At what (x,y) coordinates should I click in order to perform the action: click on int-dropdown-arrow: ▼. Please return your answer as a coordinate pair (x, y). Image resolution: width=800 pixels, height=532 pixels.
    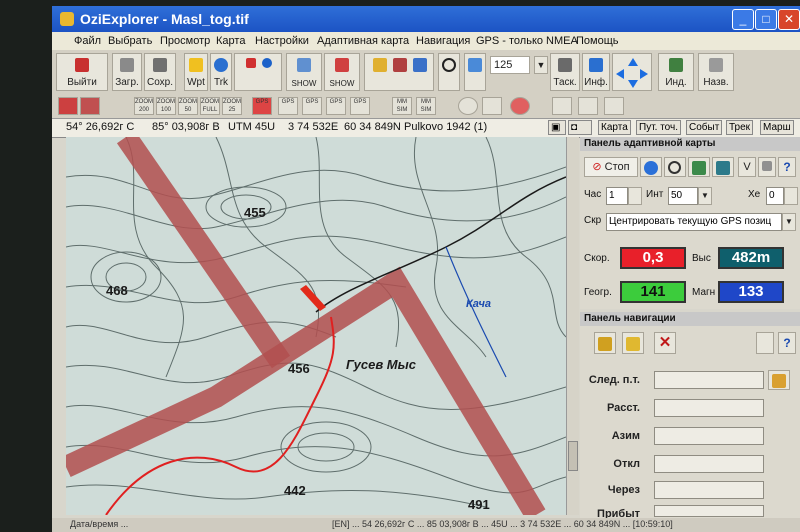
    Looking at the image, I should click on (705, 196).